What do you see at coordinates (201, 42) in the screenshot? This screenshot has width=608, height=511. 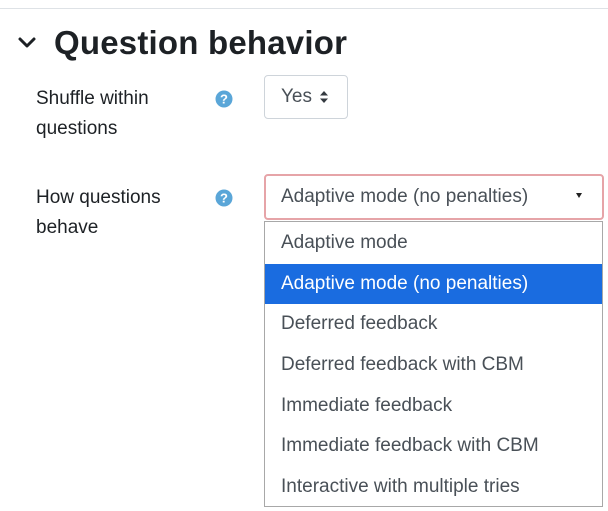 I see `section-title: Question behavior` at bounding box center [201, 42].